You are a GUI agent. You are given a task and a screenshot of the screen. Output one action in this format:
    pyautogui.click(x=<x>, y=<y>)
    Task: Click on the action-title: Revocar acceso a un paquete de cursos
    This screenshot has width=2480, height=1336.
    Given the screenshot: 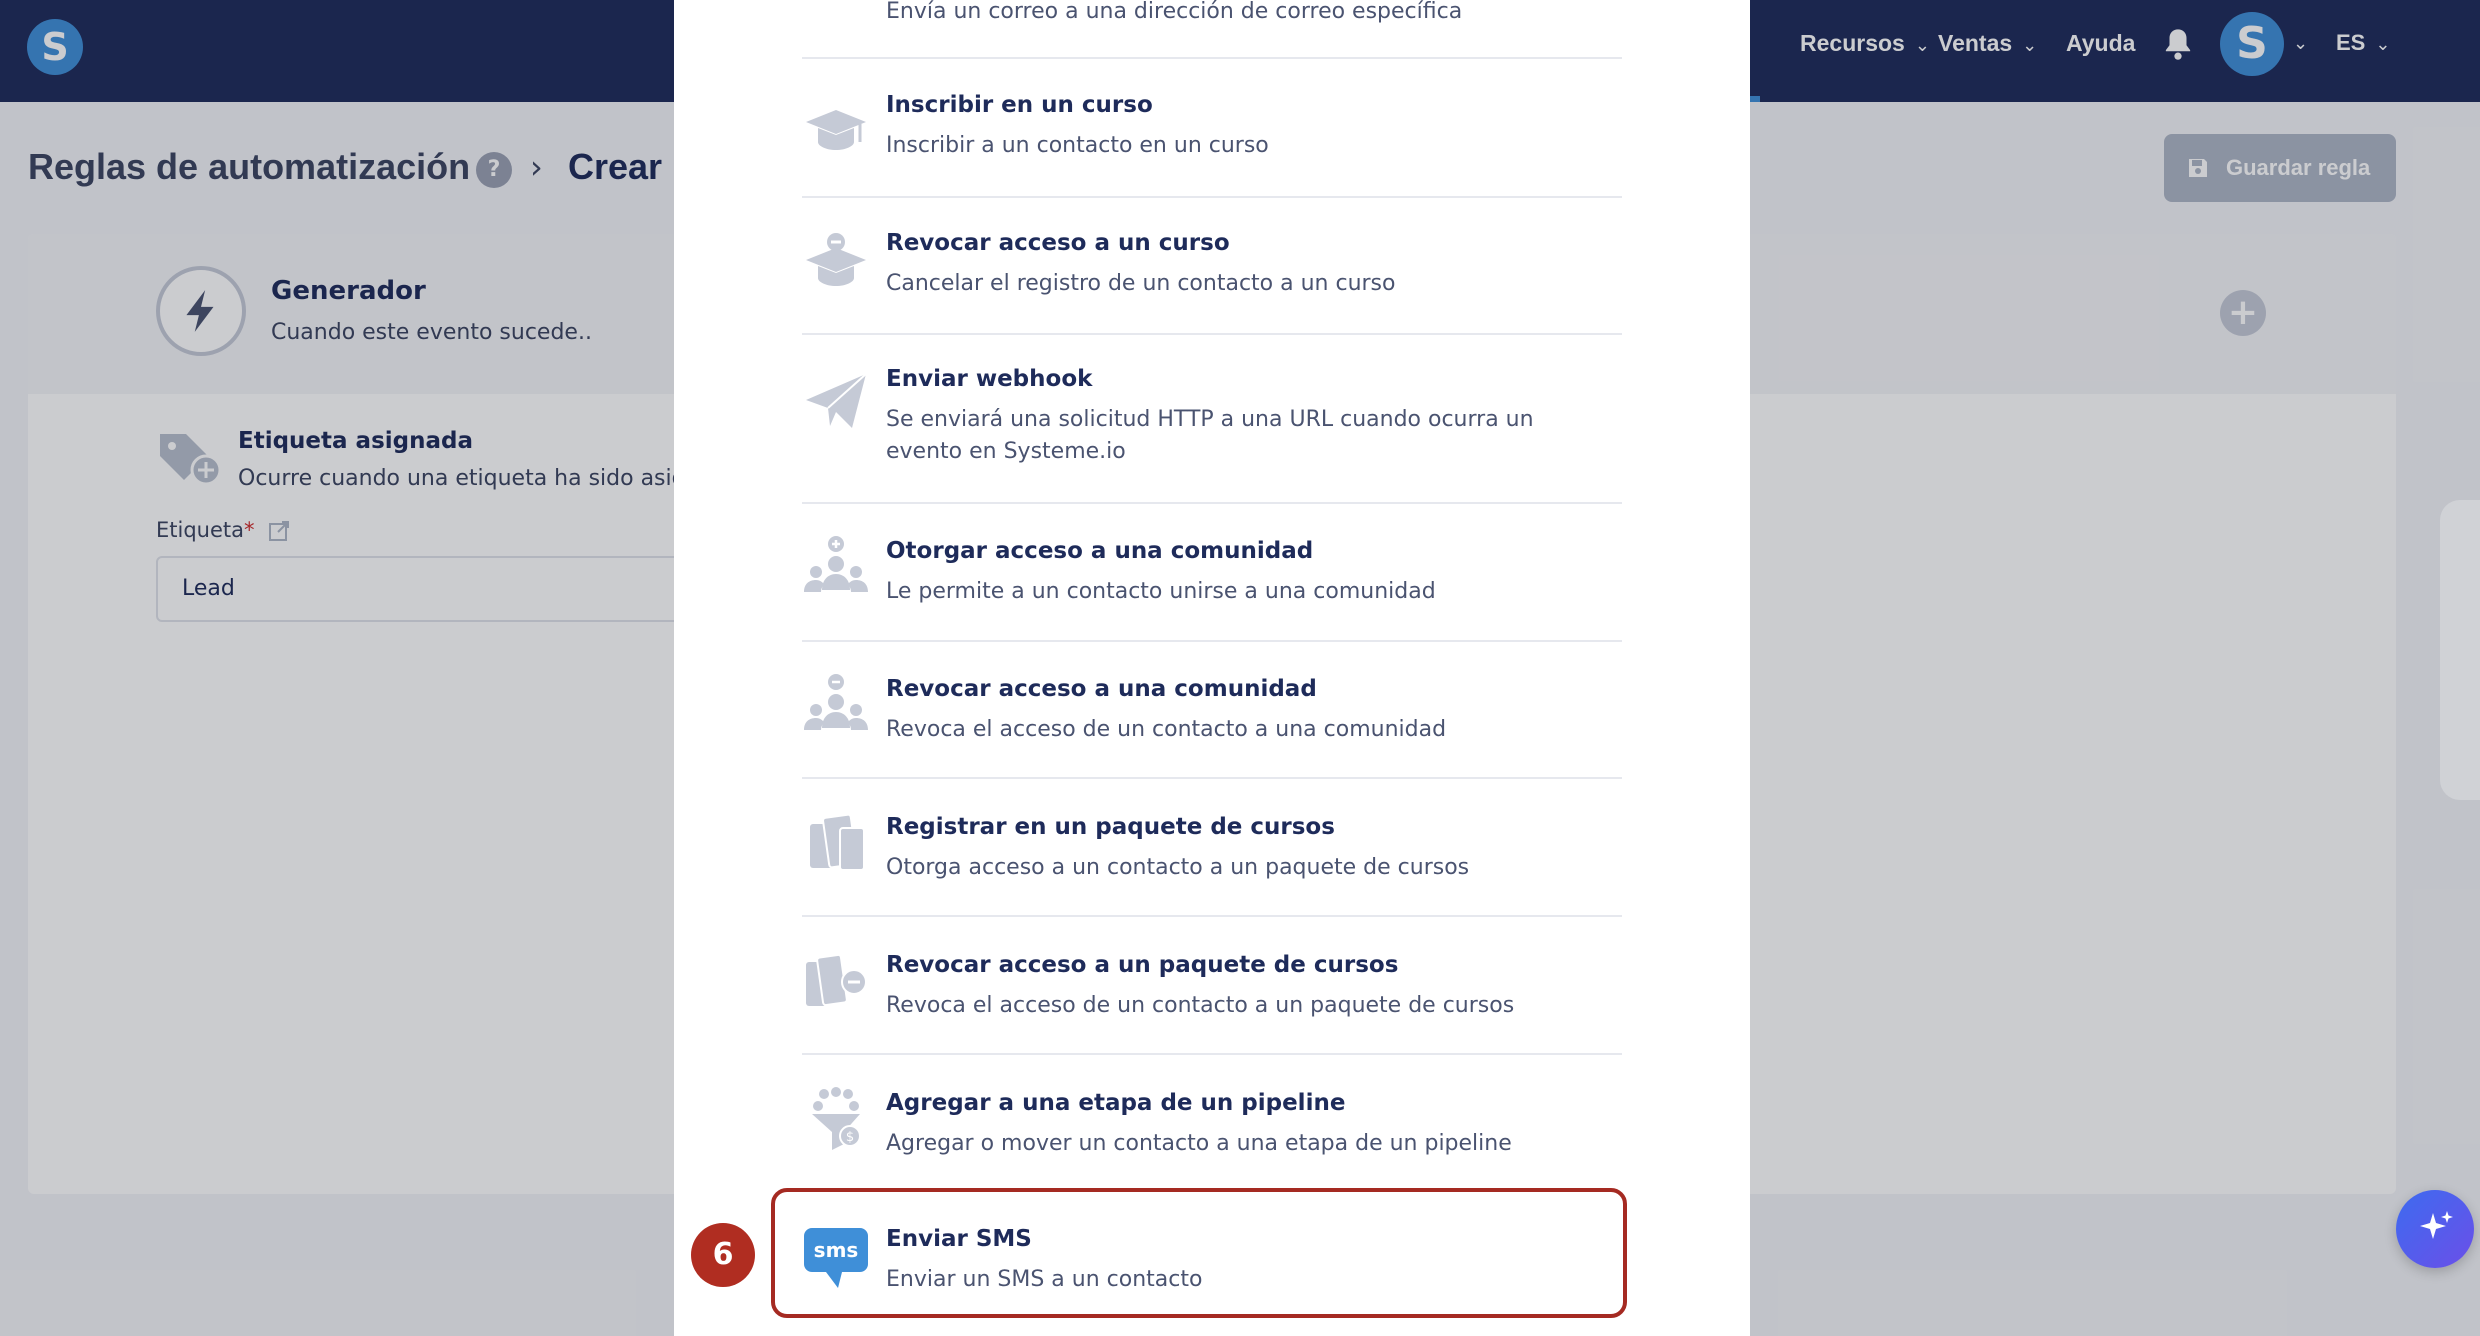 What is the action you would take?
    pyautogui.click(x=1142, y=965)
    